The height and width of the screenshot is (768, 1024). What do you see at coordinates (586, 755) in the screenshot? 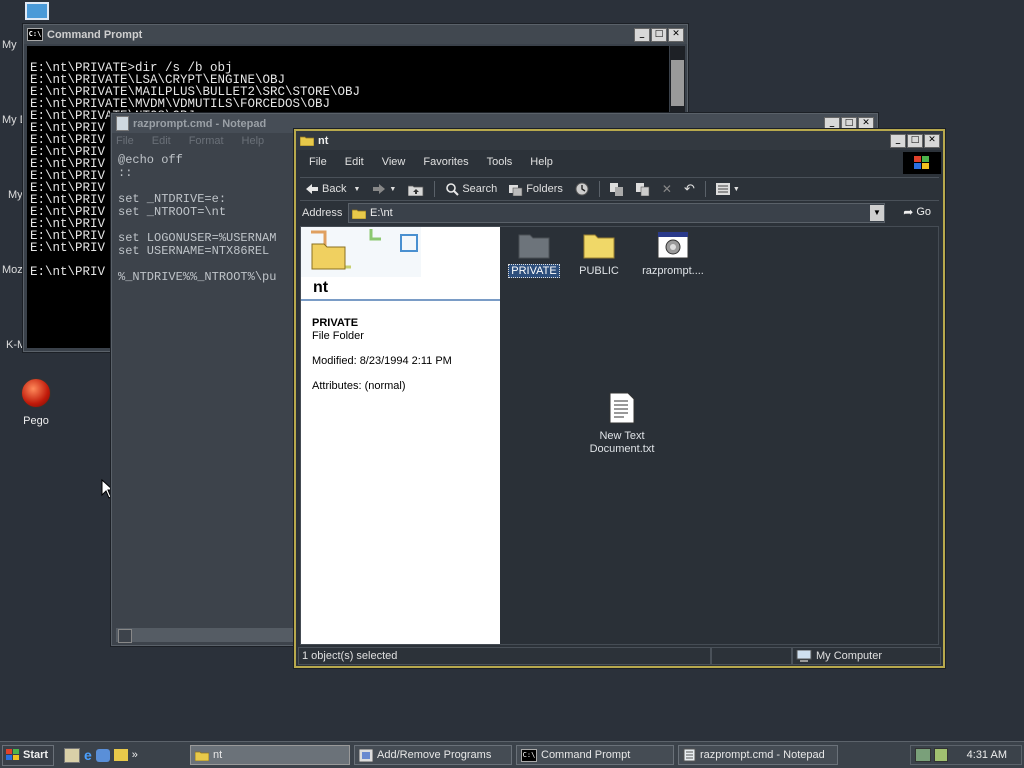
I see `task-label: Command Prompt` at bounding box center [586, 755].